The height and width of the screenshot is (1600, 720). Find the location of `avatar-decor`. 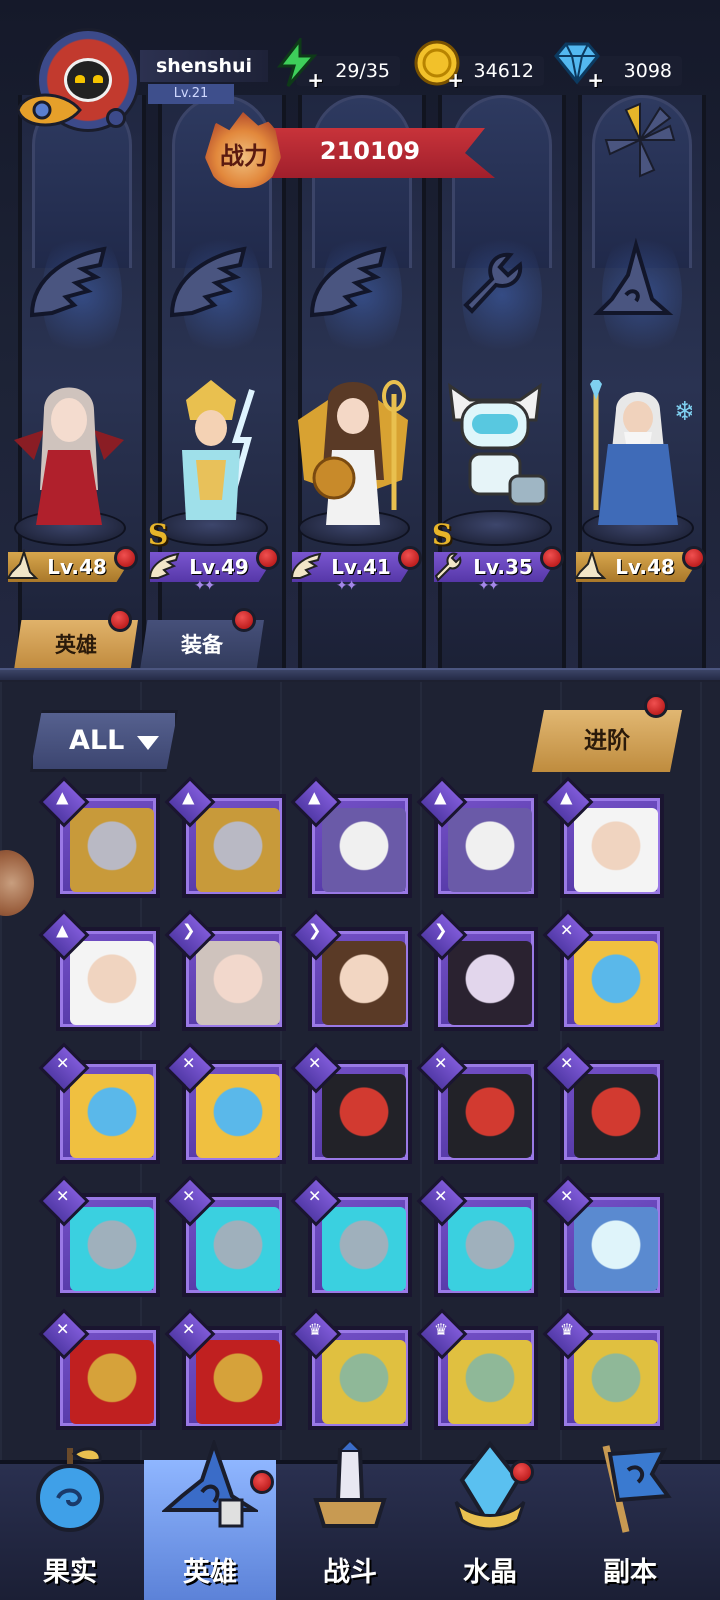

avatar-decor is located at coordinates (116, 118).